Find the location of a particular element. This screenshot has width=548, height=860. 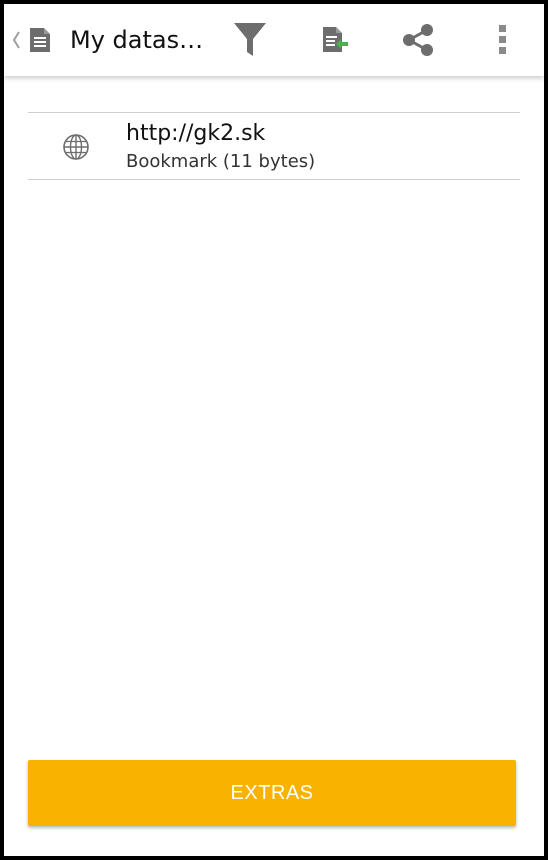

export-button is located at coordinates (335, 40).